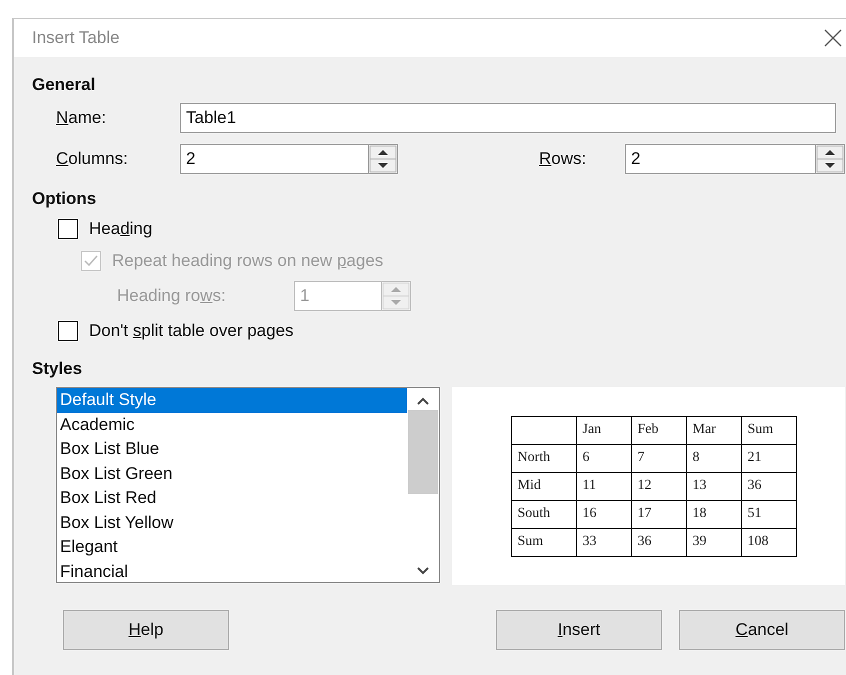 The width and height of the screenshot is (846, 675). Describe the element at coordinates (92, 159) in the screenshot. I see `field-label: Columns:` at that location.